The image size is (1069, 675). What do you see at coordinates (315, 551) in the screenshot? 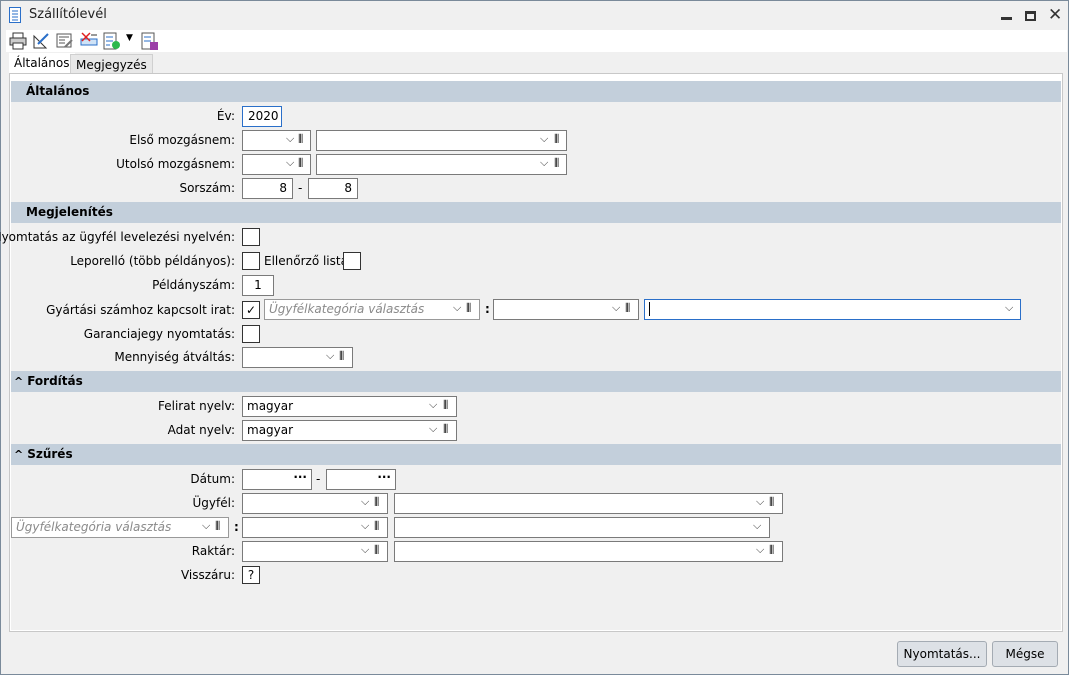
I see `warehouse-code-combo: ⌵ ⦀` at bounding box center [315, 551].